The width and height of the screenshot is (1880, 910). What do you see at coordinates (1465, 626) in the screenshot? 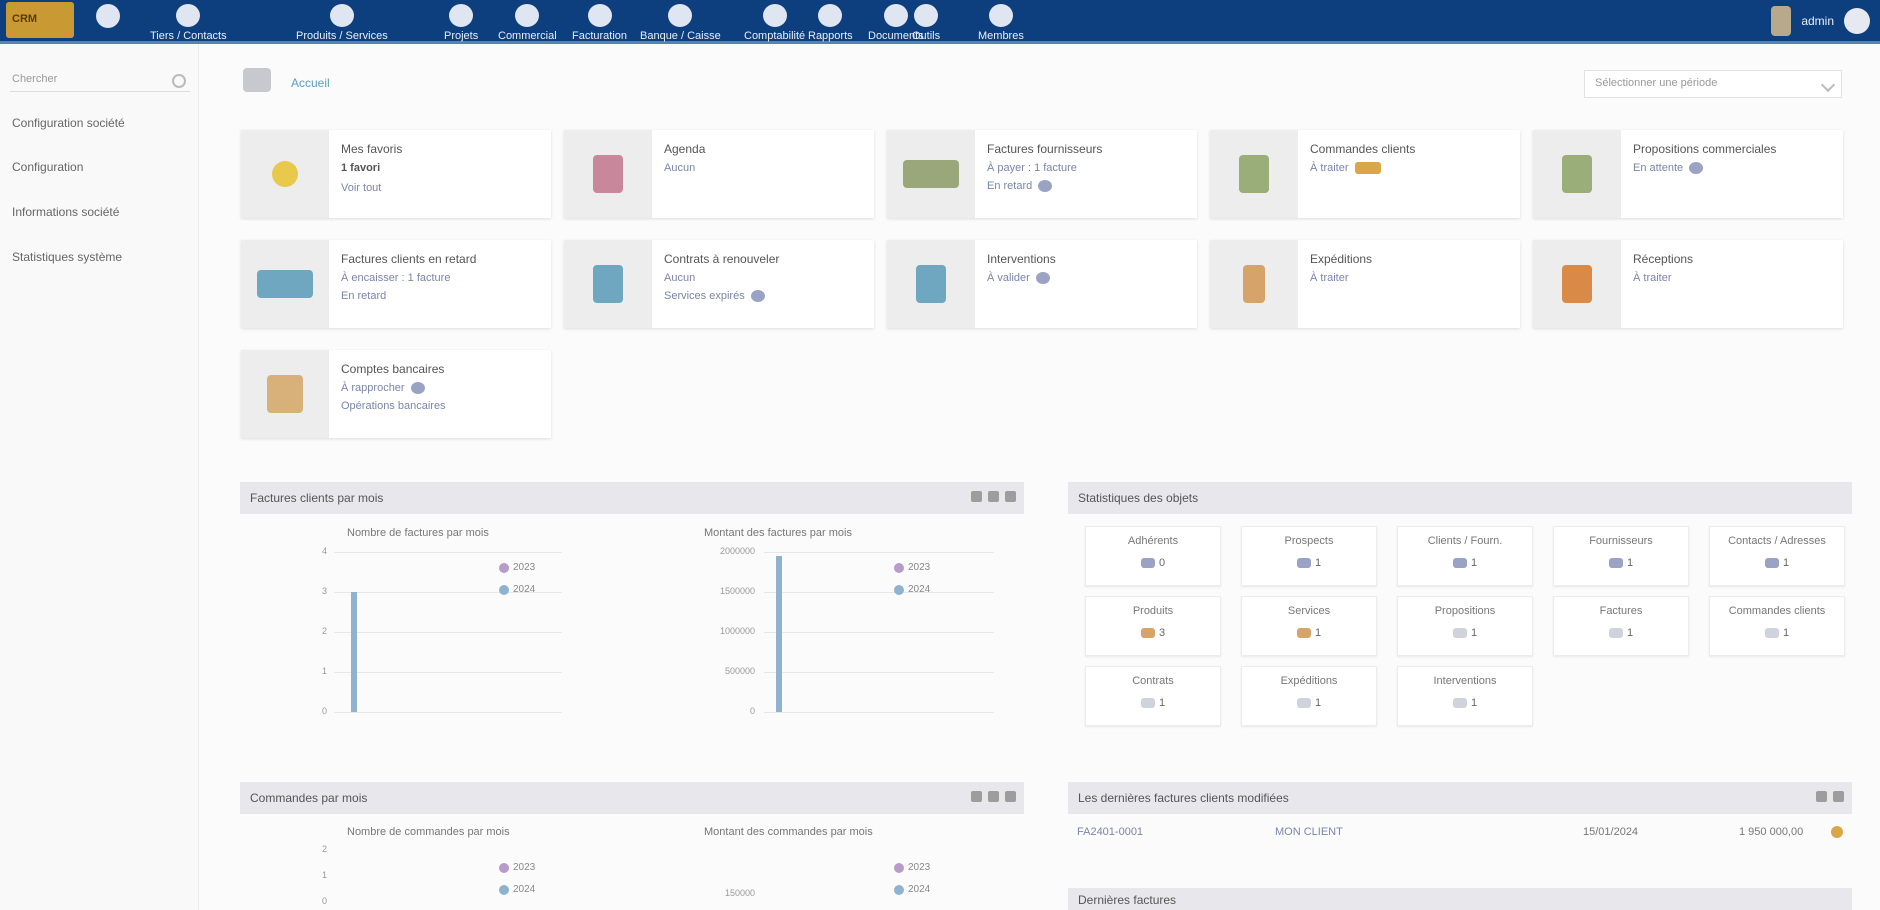
I see `stat-box: Propositions 1` at bounding box center [1465, 626].